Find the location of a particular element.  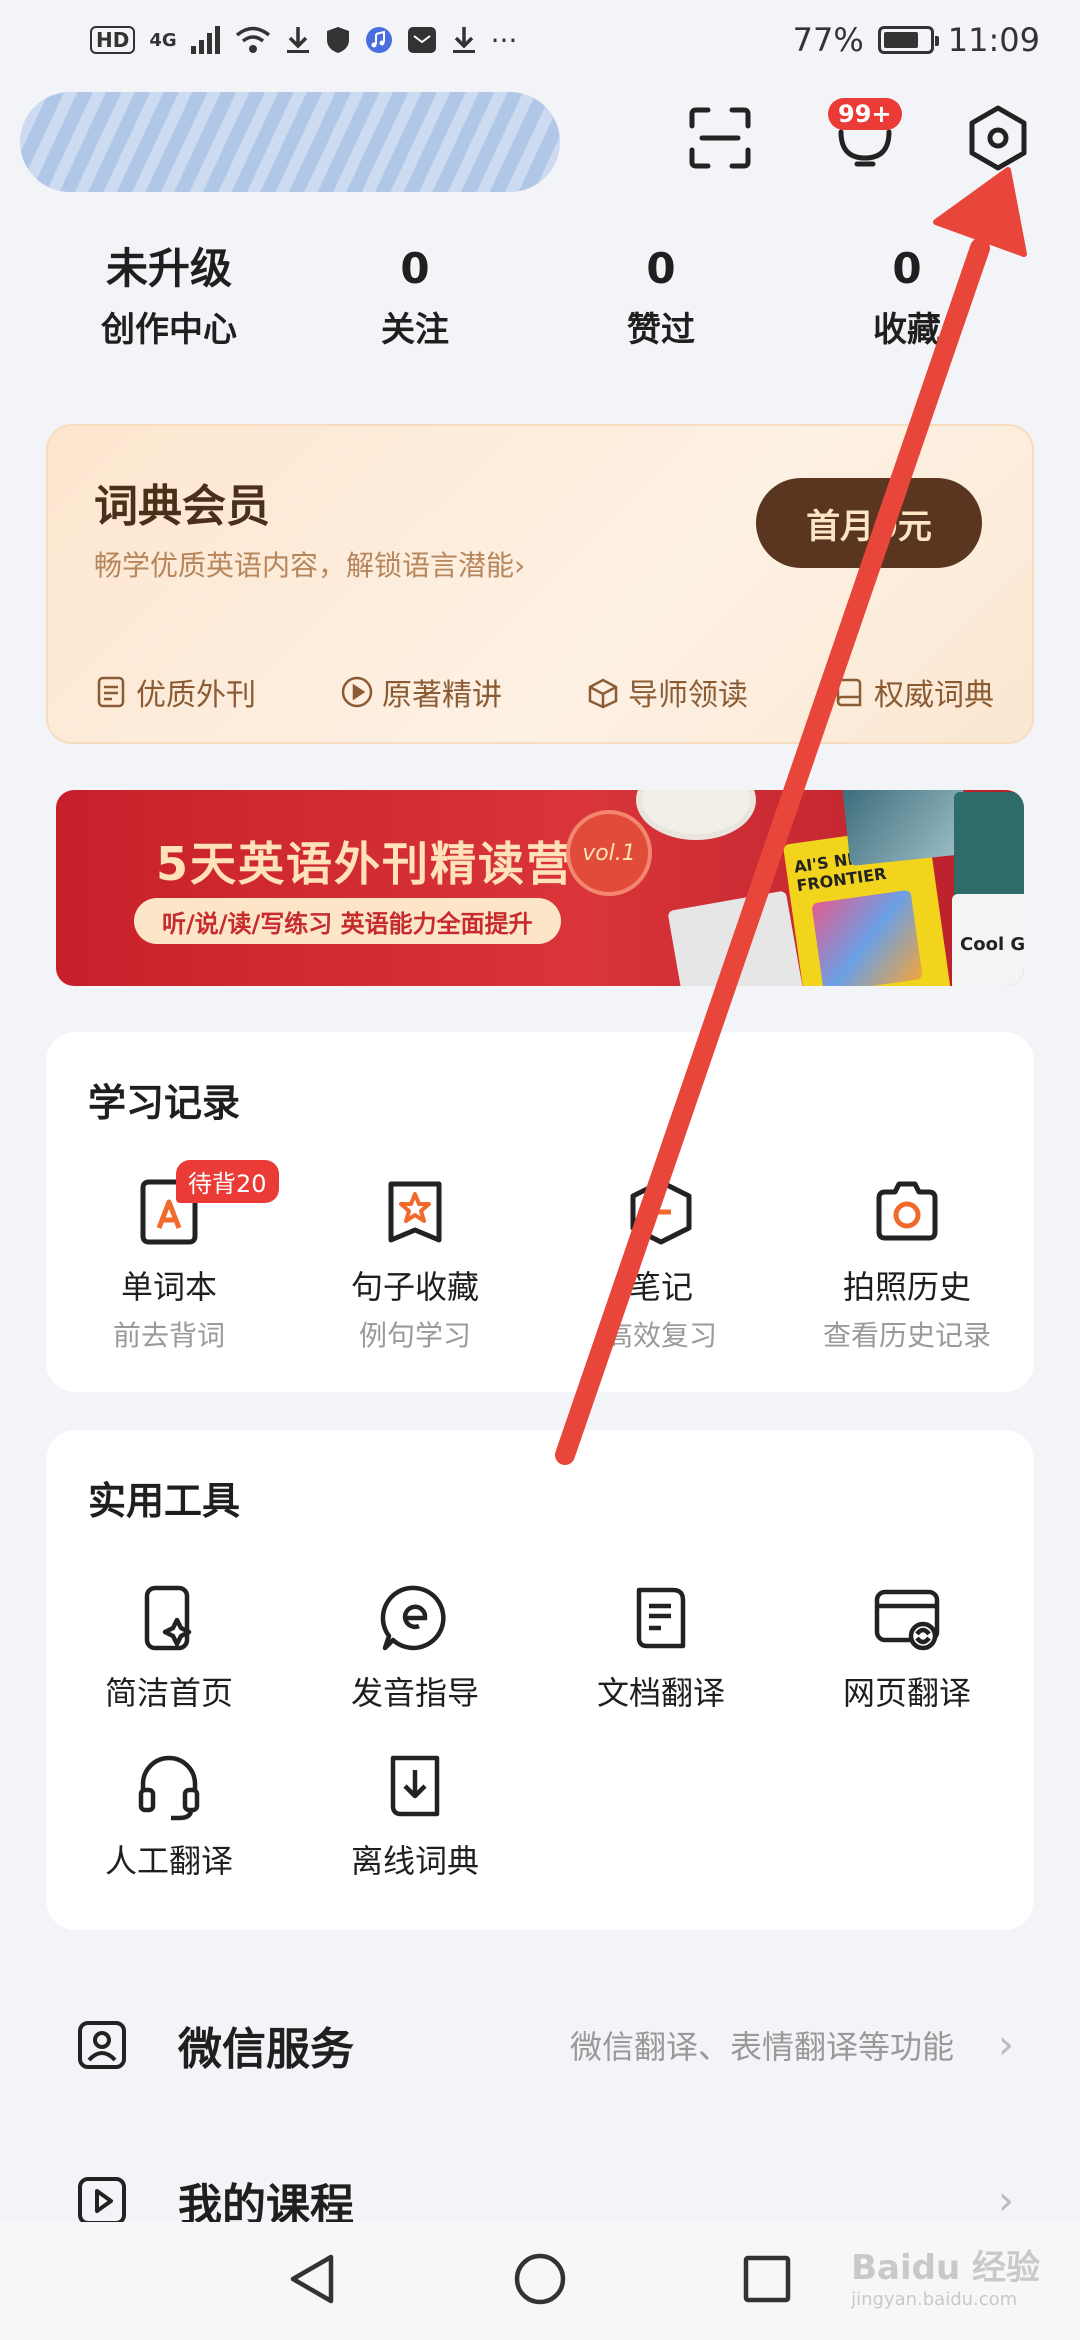

more-notifications: ··· is located at coordinates (504, 40).